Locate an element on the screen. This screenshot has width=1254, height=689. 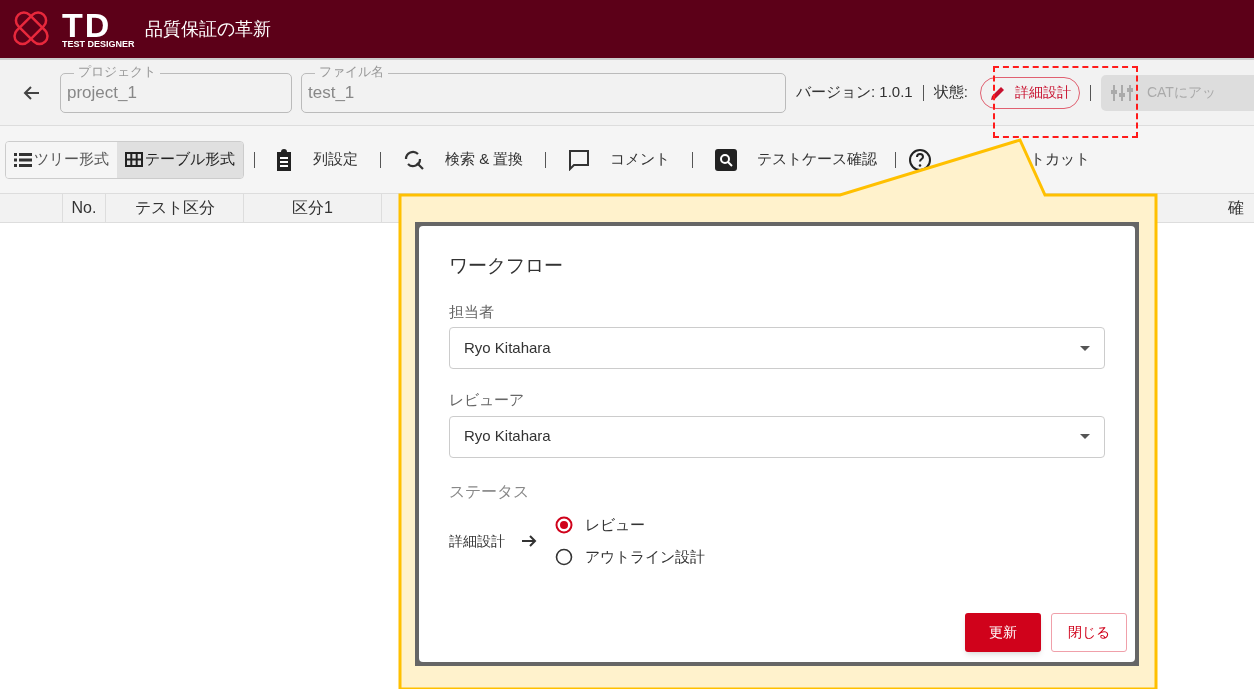
dialog-title: ワークフロー is located at coordinates (506, 266).